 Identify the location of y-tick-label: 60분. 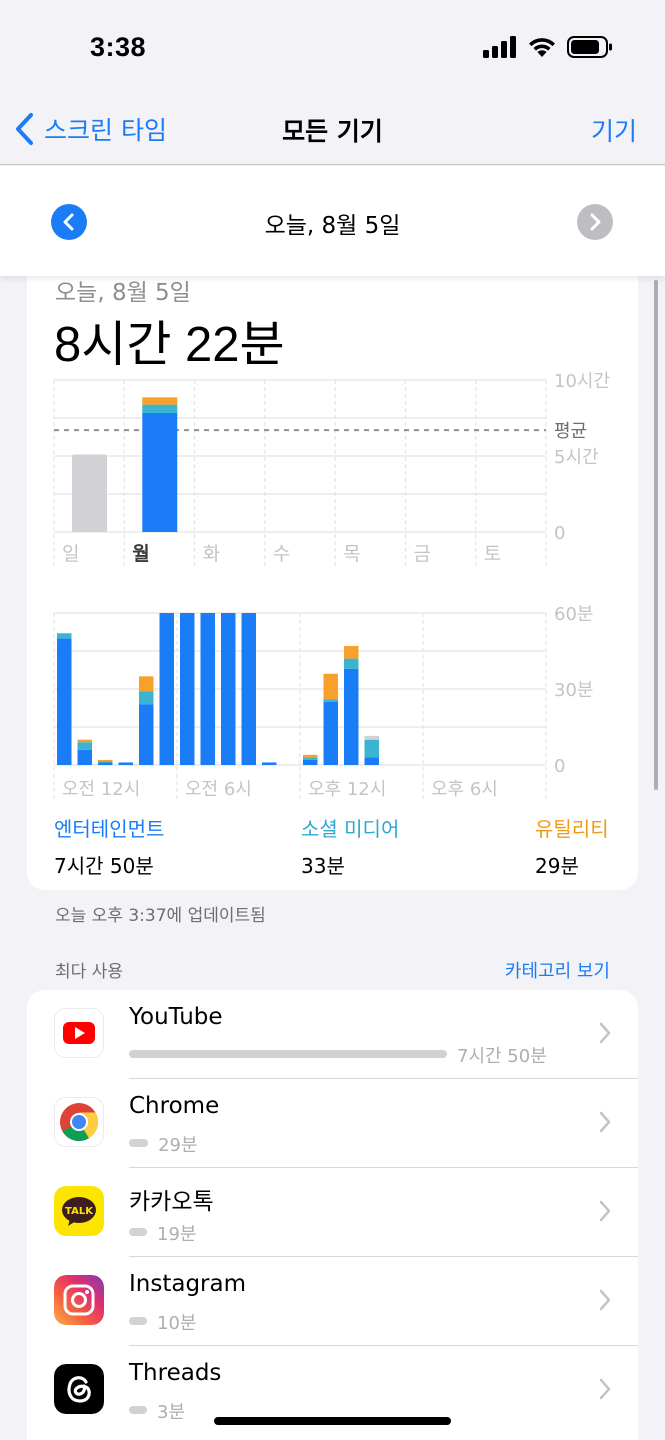
(573, 614).